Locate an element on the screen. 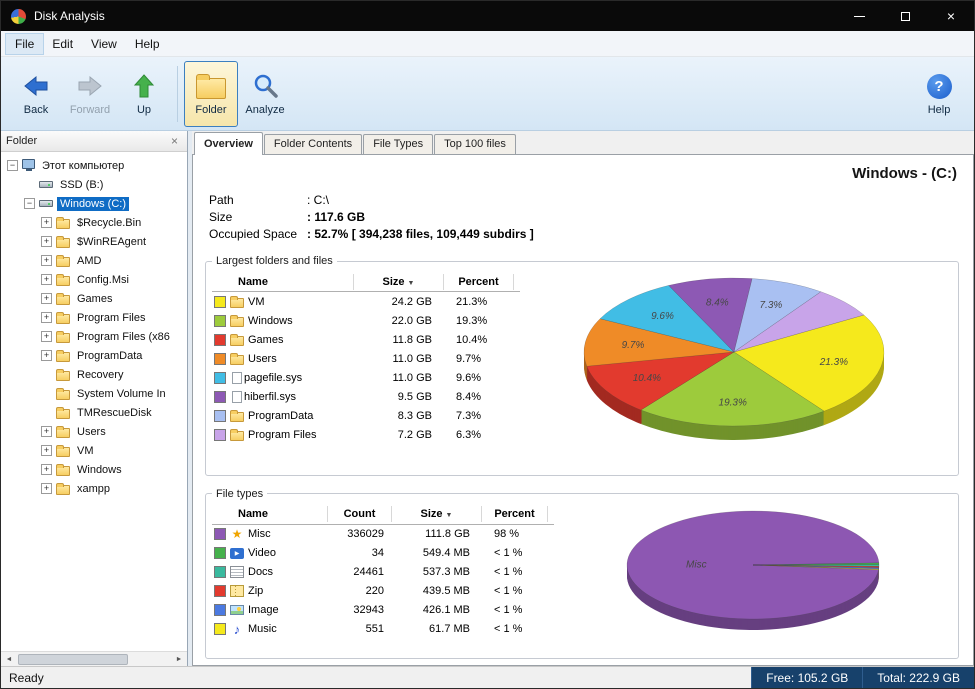  tree-item: + $WinREAgent is located at coordinates (95, 241).